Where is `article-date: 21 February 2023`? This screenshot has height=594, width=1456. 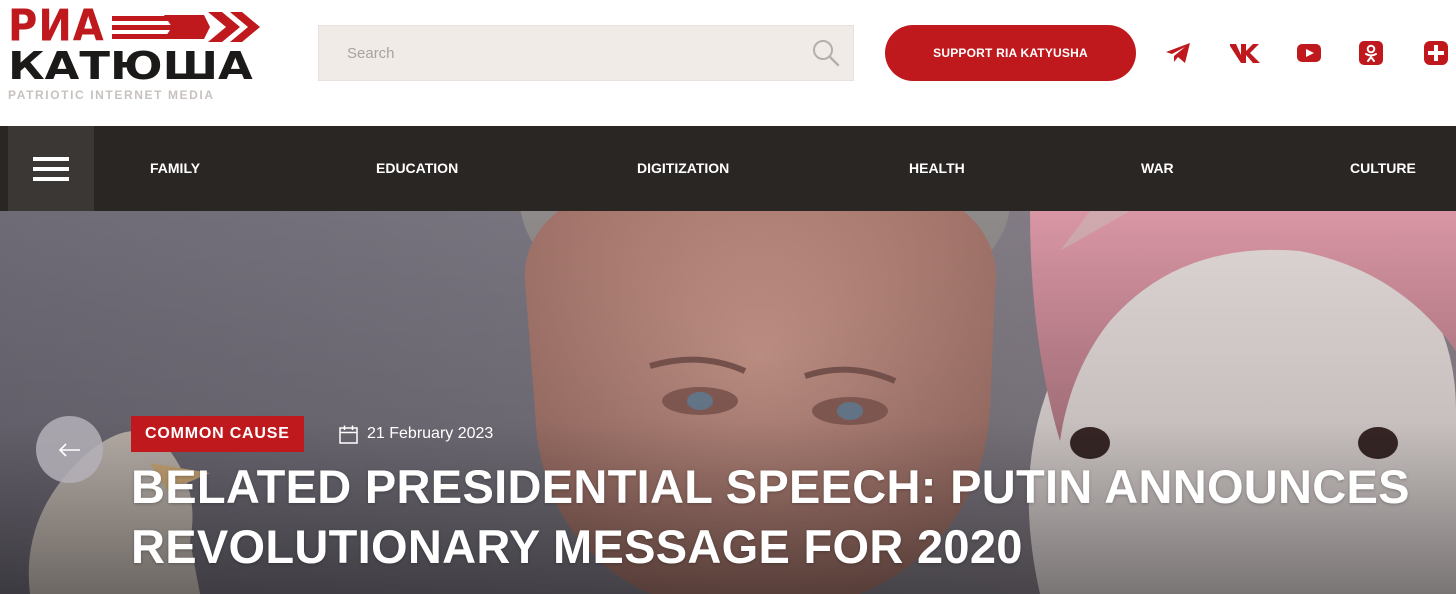 article-date: 21 February 2023 is located at coordinates (416, 434).